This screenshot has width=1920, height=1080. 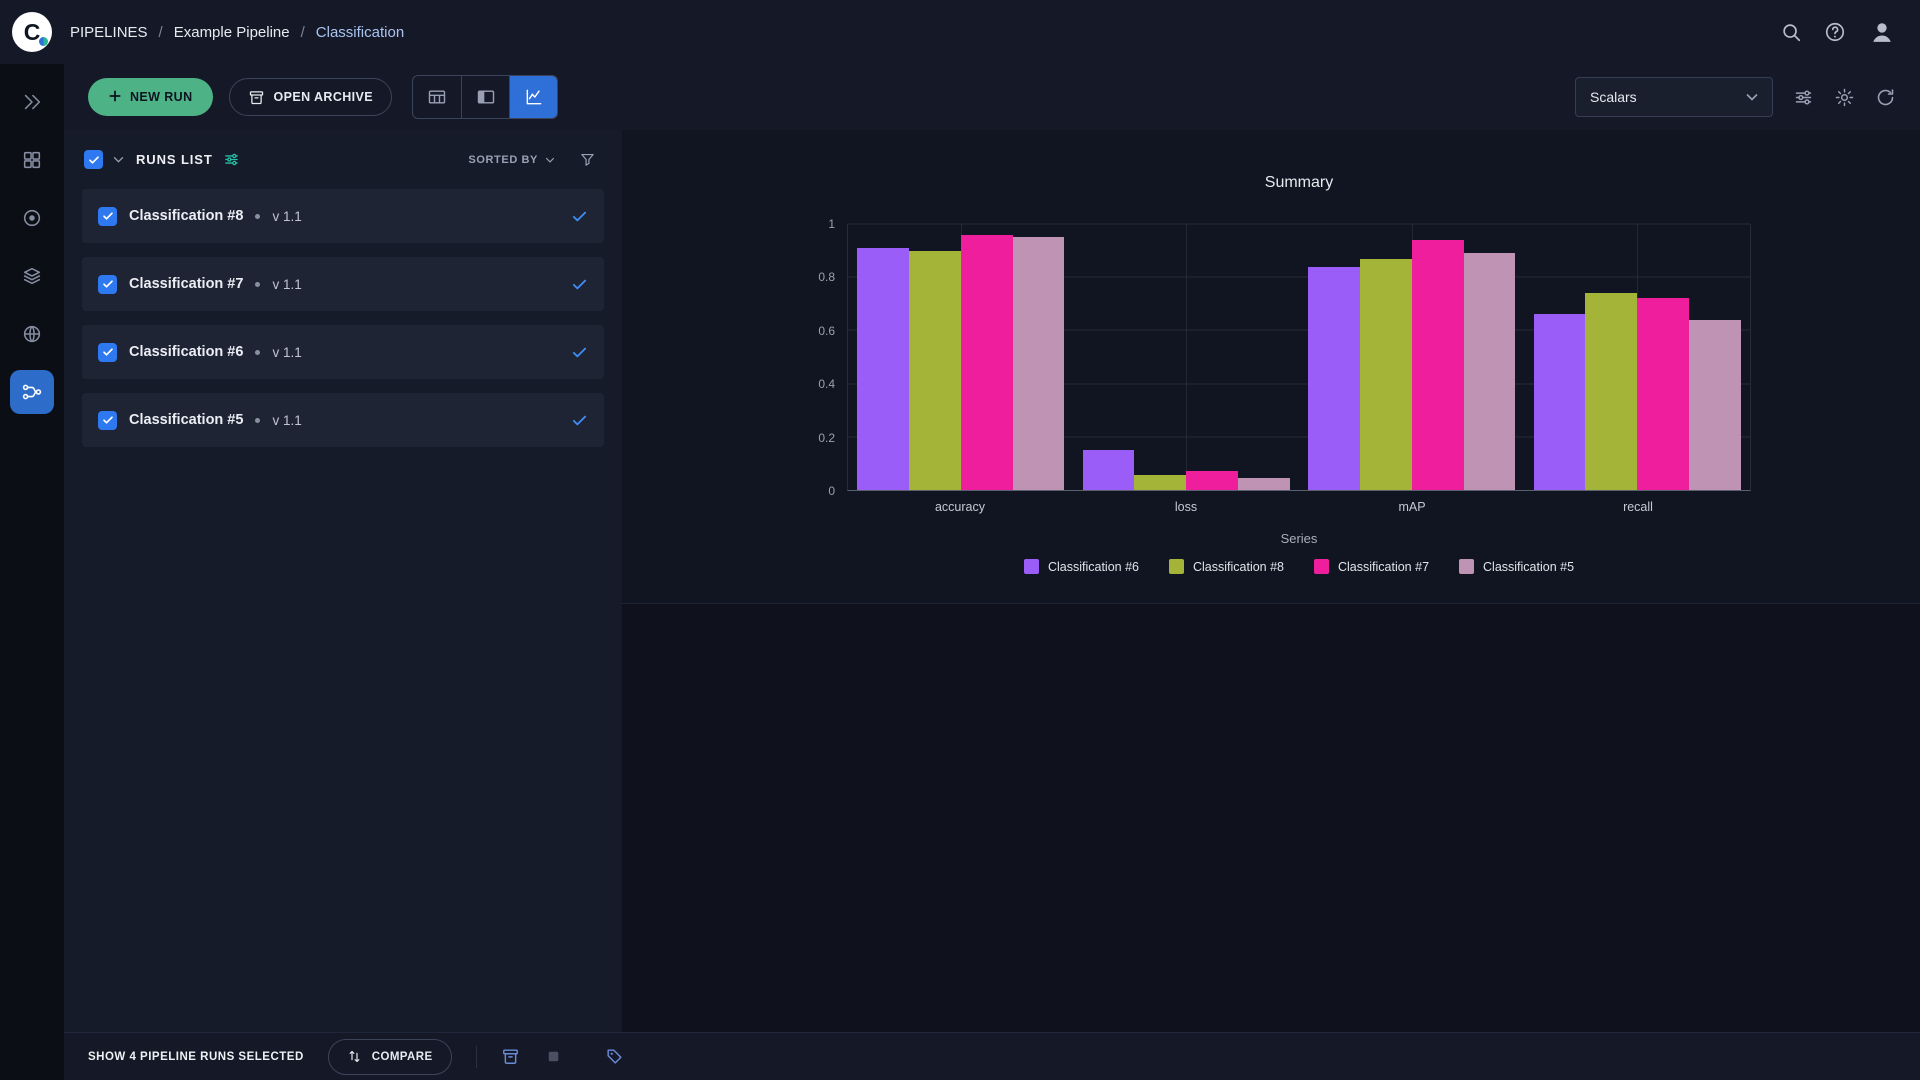 What do you see at coordinates (343, 352) in the screenshot?
I see `run-list-item: Classification #6 v 1.1` at bounding box center [343, 352].